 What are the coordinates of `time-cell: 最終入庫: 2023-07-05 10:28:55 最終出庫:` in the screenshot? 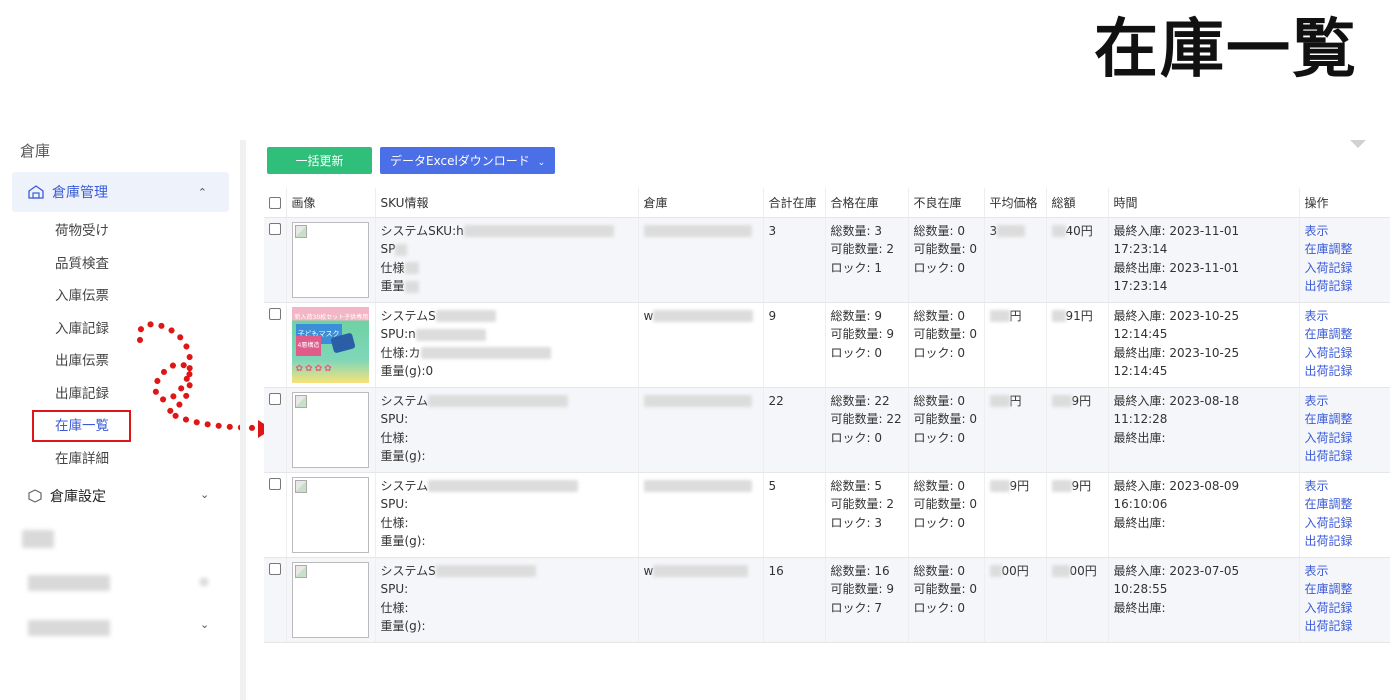 It's located at (1204, 600).